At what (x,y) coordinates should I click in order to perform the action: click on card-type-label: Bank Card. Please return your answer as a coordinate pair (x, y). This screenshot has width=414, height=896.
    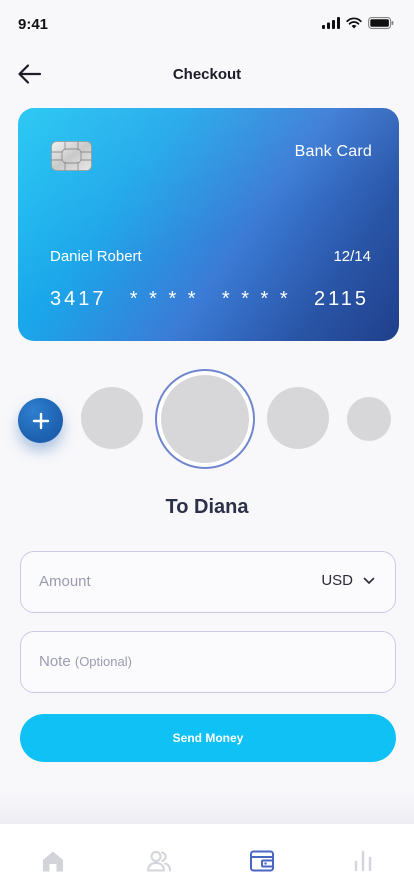
    Looking at the image, I should click on (333, 151).